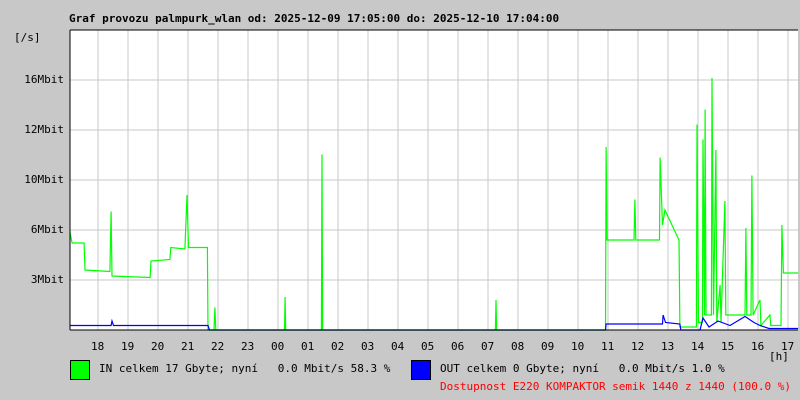  I want to click on x-tick-label: 08, so click(518, 346).